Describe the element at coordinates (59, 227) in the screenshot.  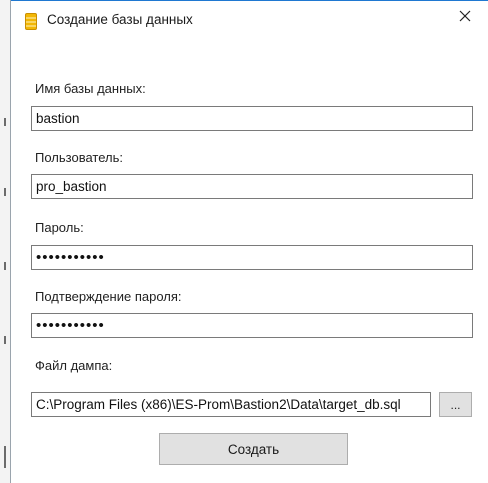
I see `password-label: Пароль:` at that location.